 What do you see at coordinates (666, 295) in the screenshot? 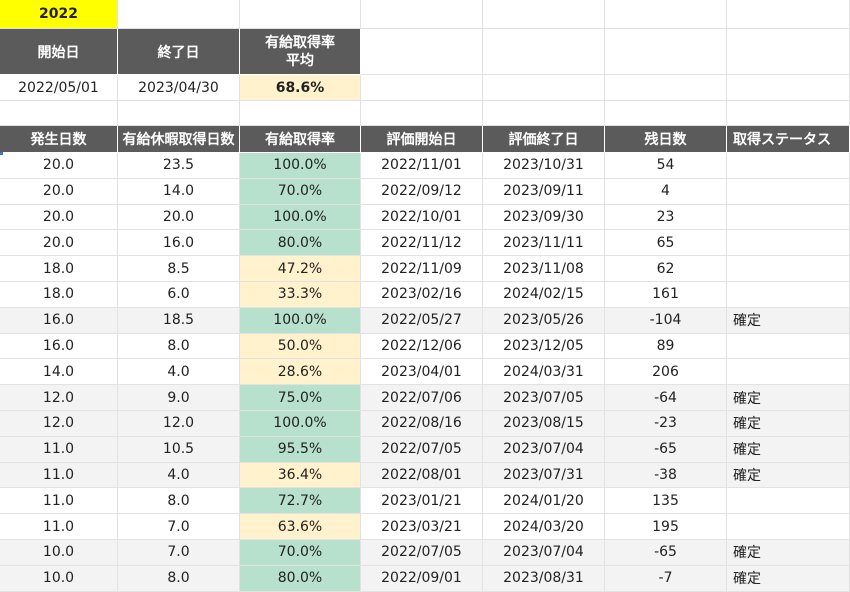
I see `cell-remaining: 161` at bounding box center [666, 295].